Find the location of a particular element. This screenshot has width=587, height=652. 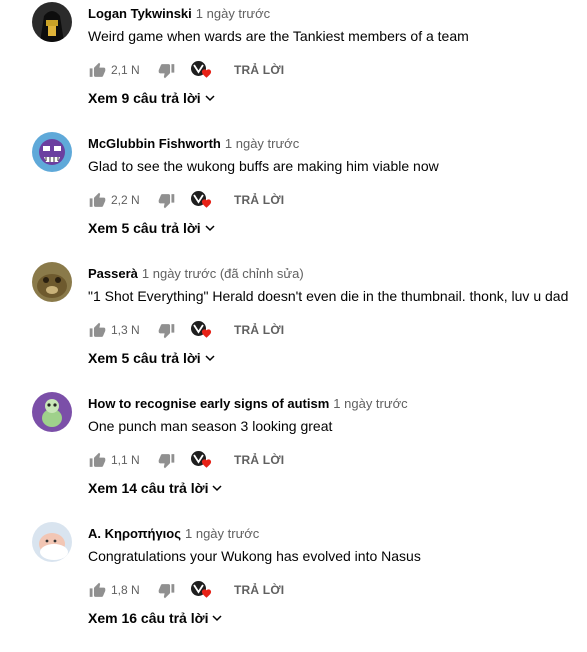

comment-author: How to recognise early signs of autism is located at coordinates (208, 403).